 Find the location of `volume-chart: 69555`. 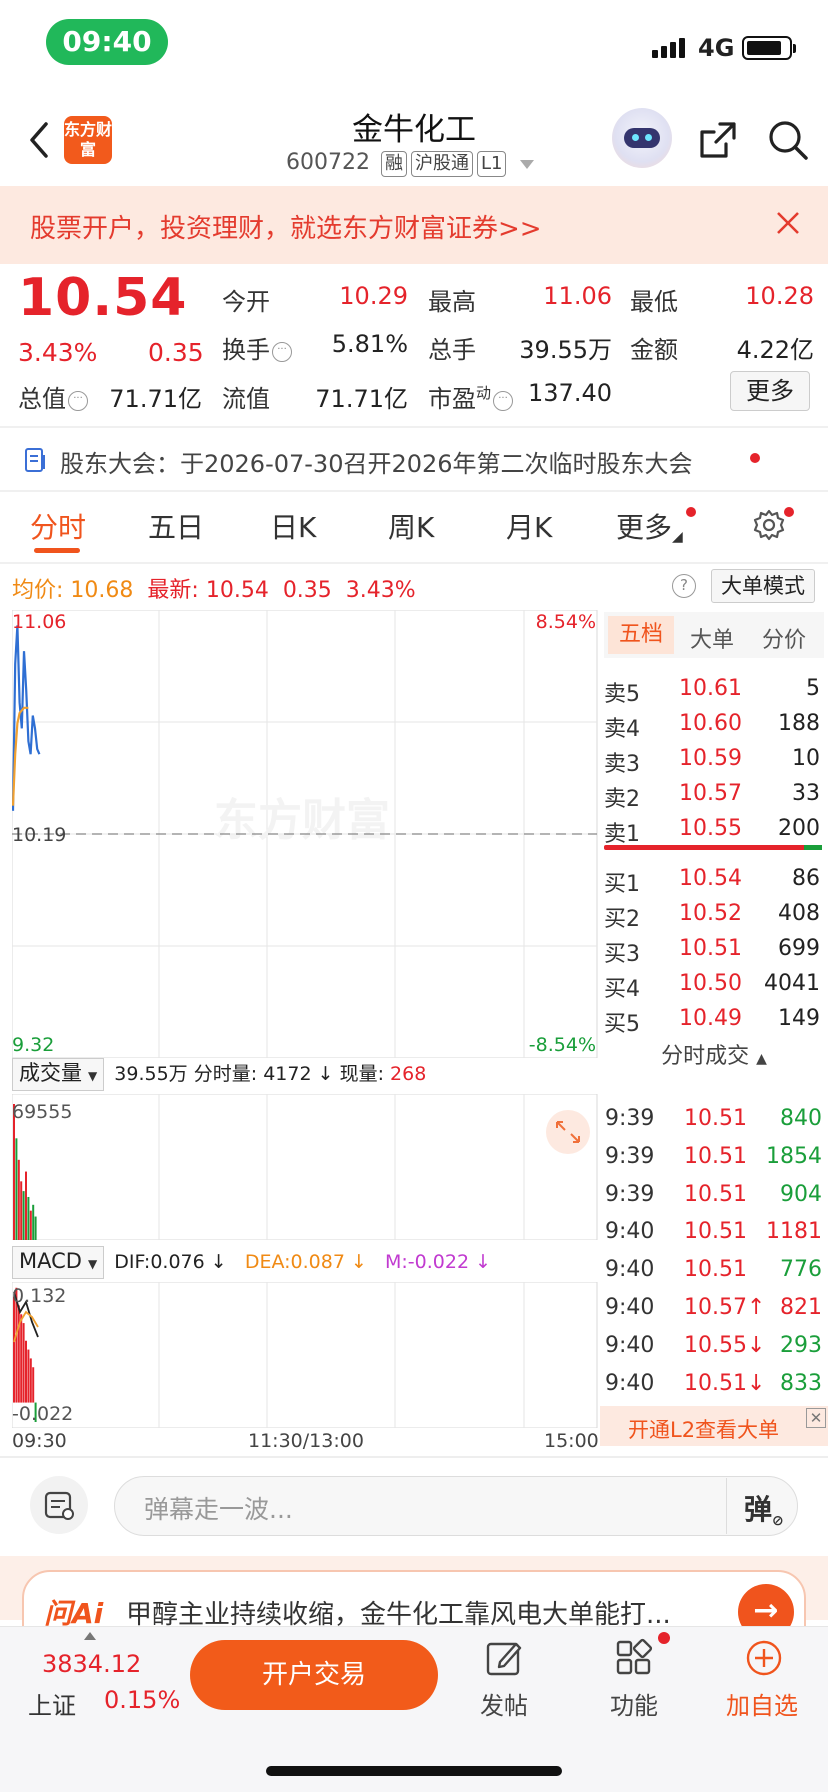

volume-chart: 69555 is located at coordinates (305, 1167).